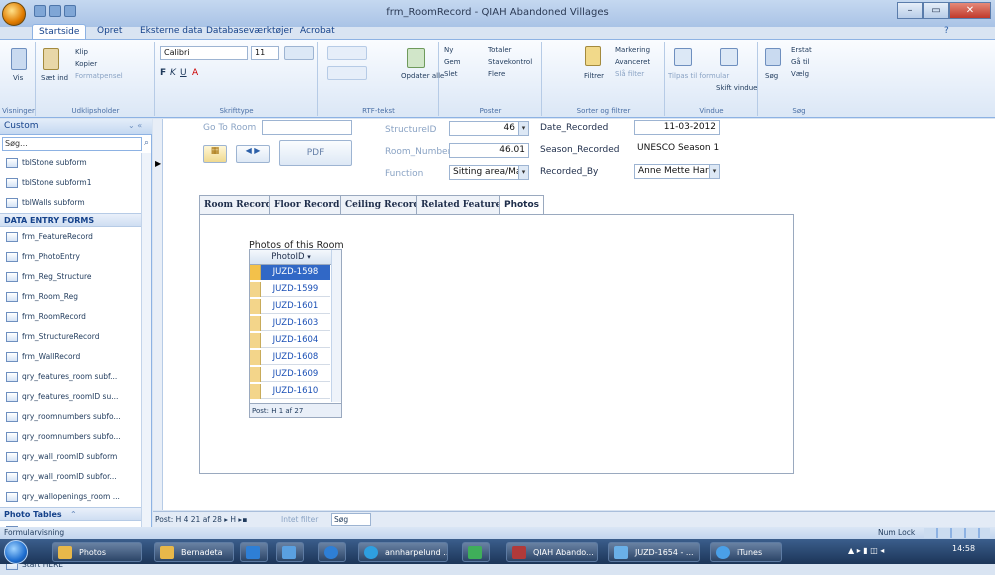 This screenshot has height=575, width=995. What do you see at coordinates (957, 533) in the screenshot?
I see `view-switcher` at bounding box center [957, 533].